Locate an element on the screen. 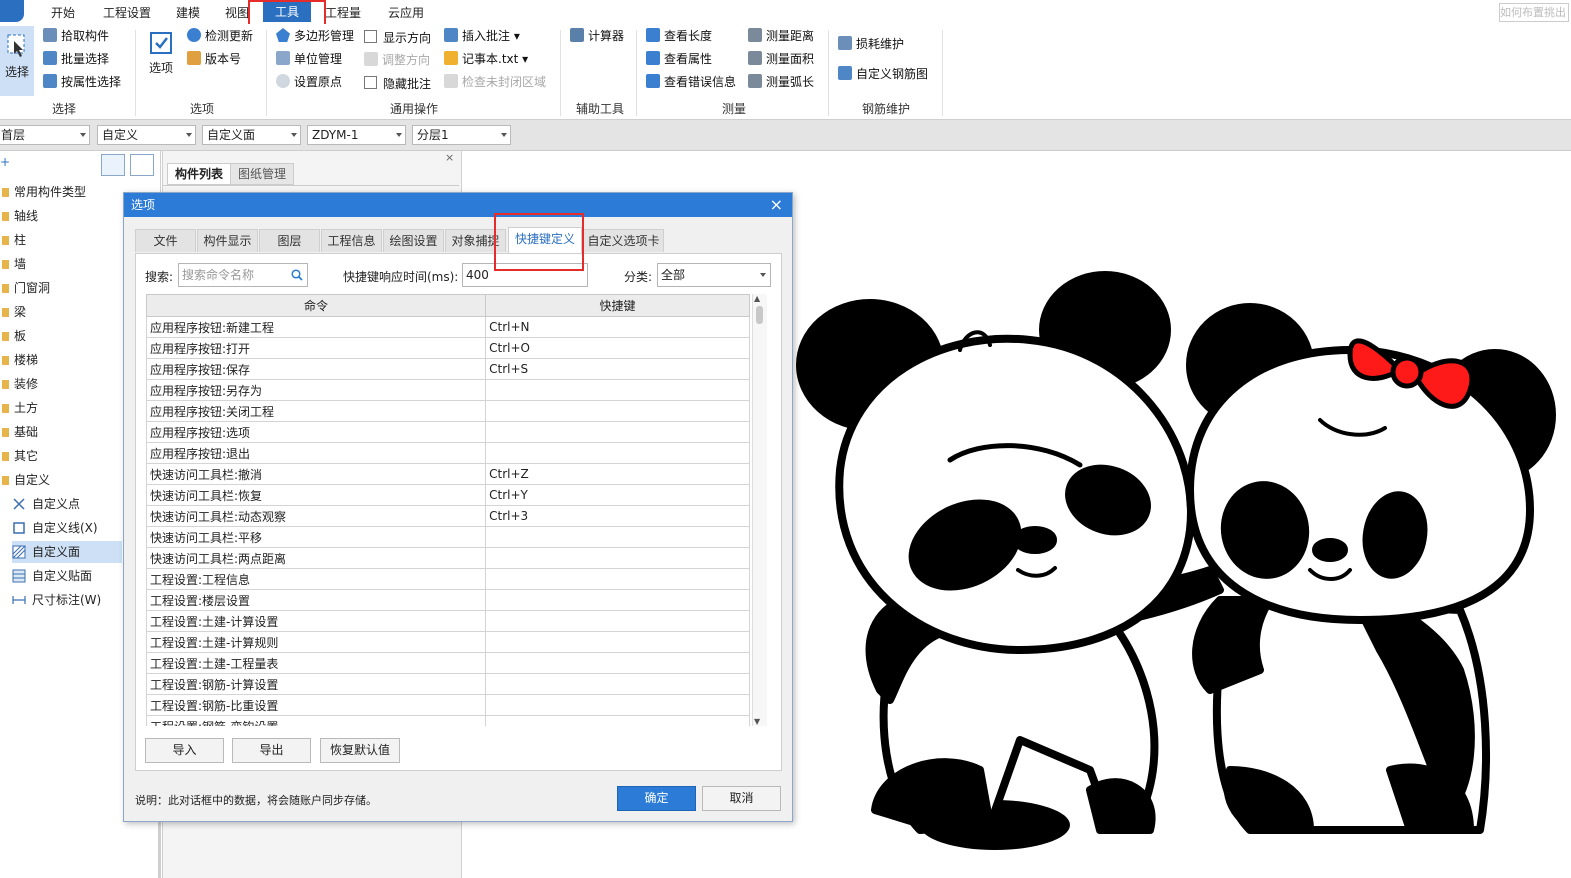 The image size is (1571, 878). table-row: 工程设置:土建-计算设置 is located at coordinates (448, 621).